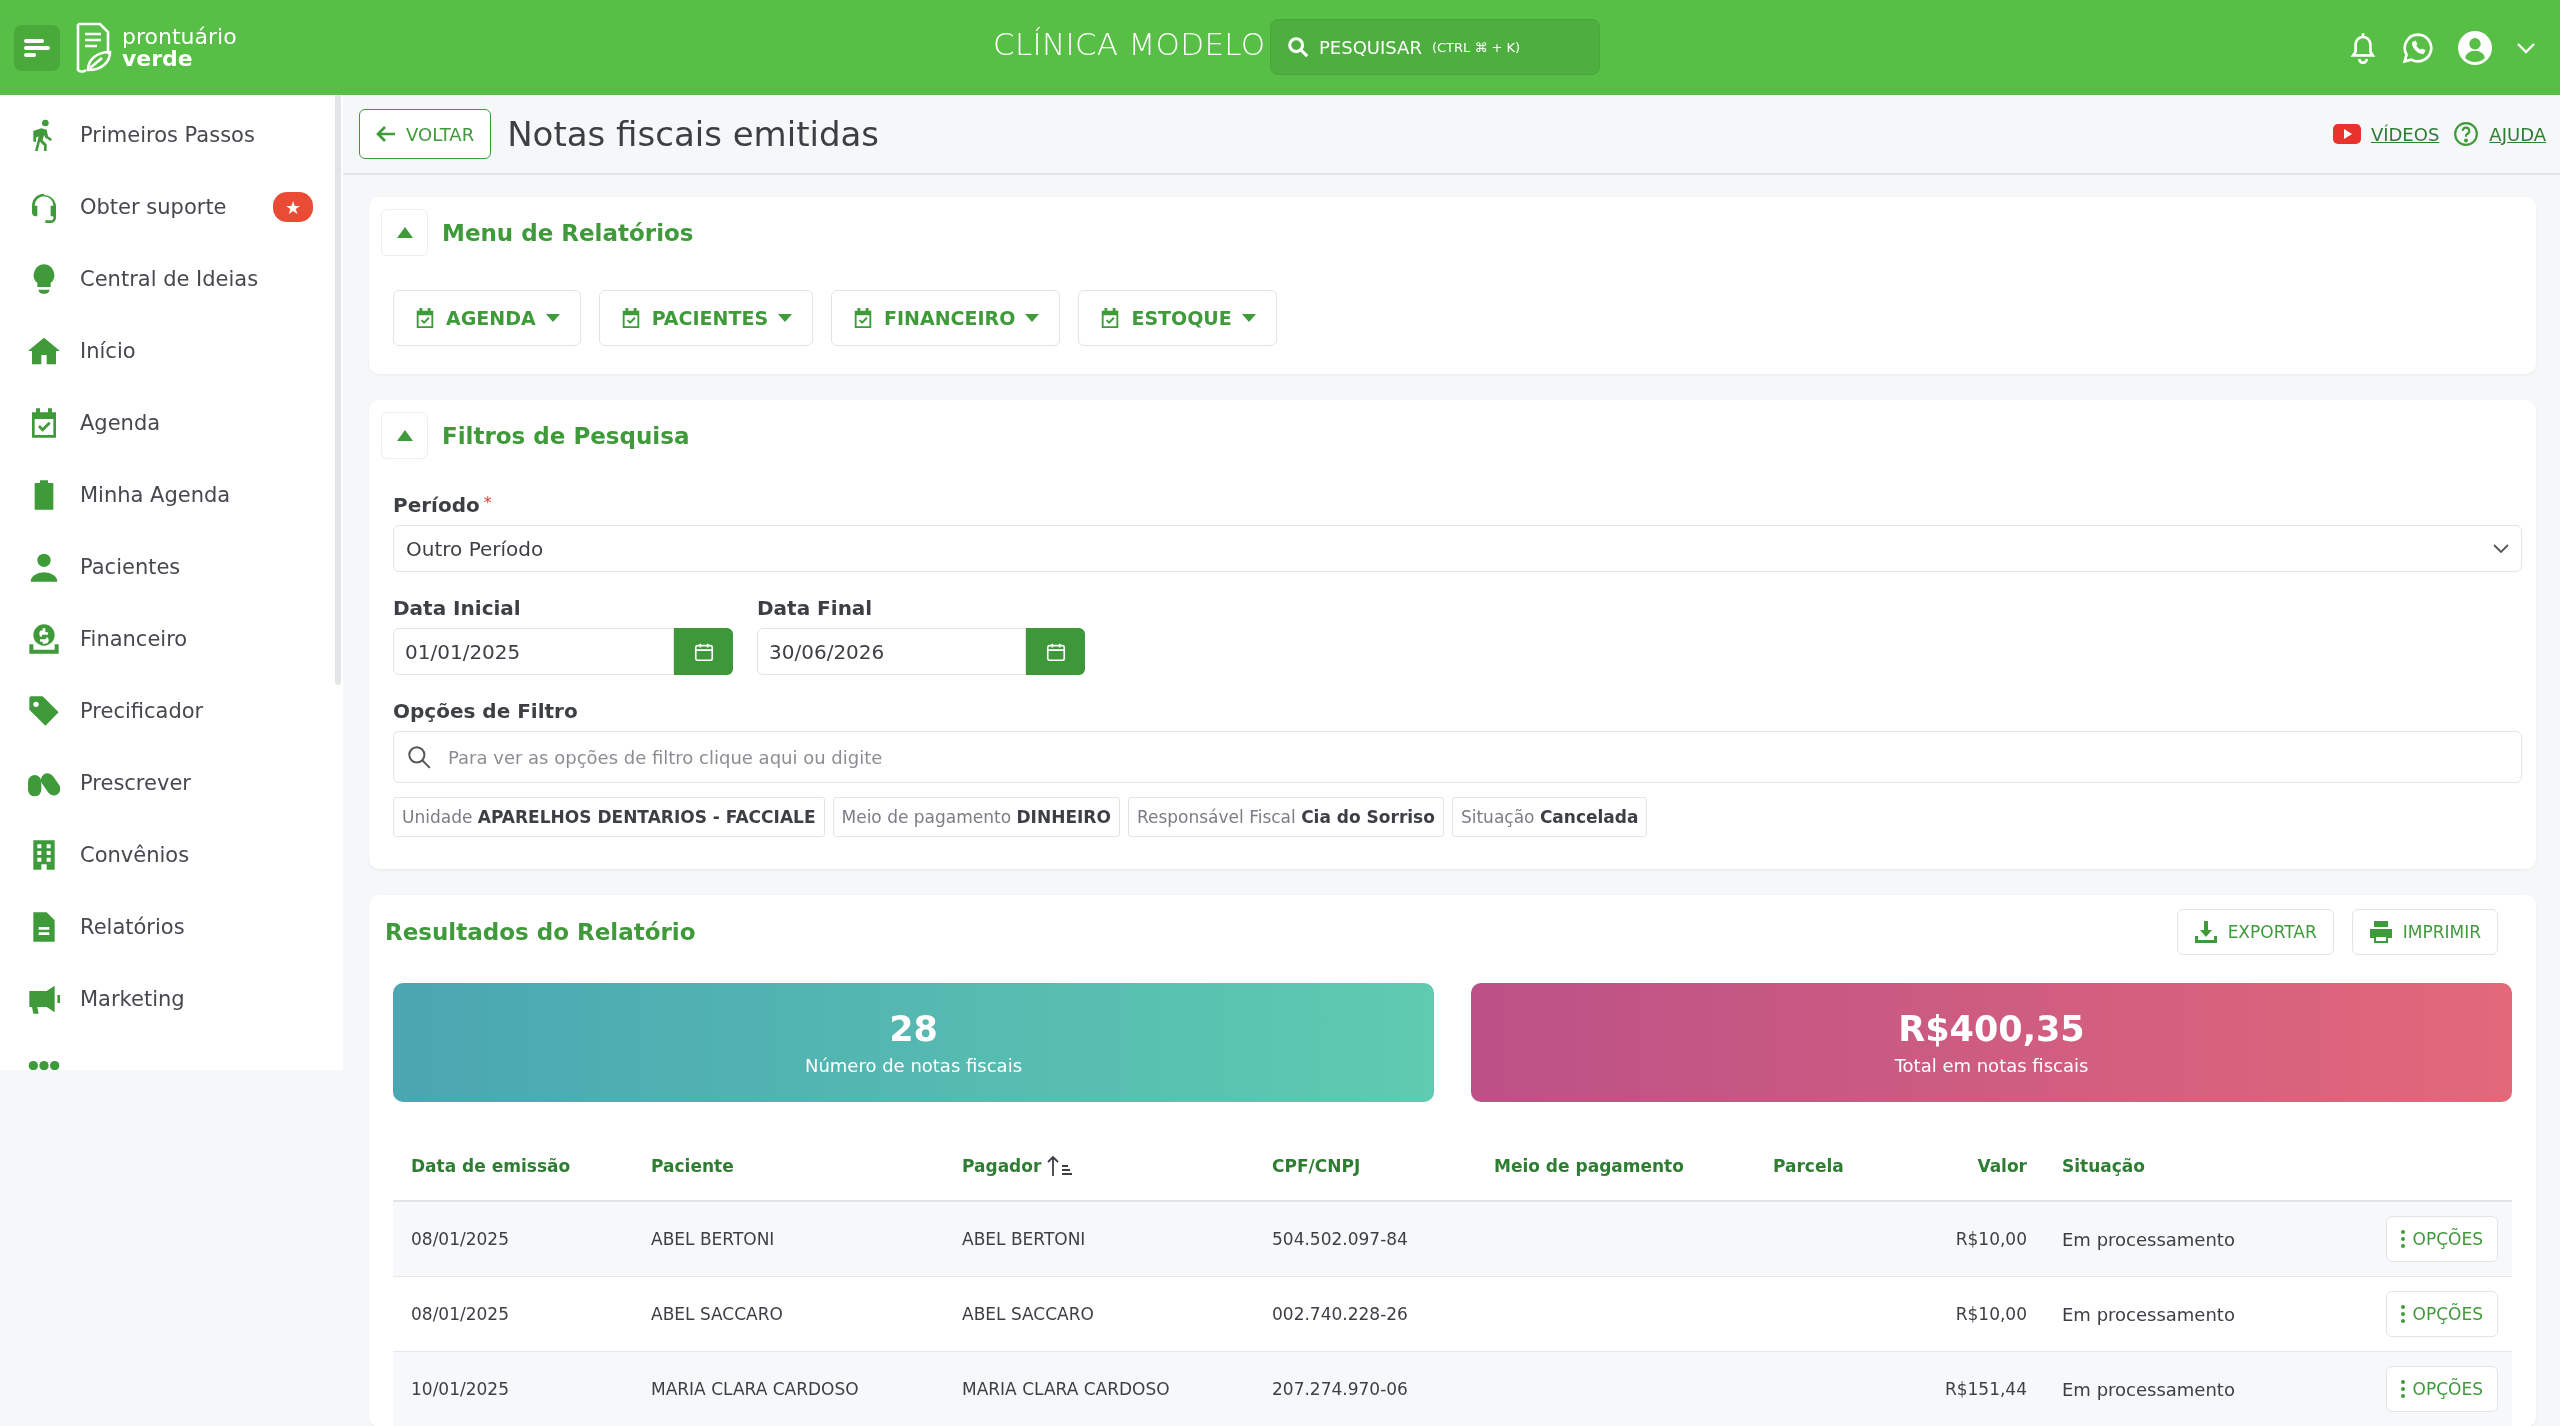 This screenshot has width=2560, height=1426. I want to click on section-title: Menu de Relatórios, so click(568, 232).